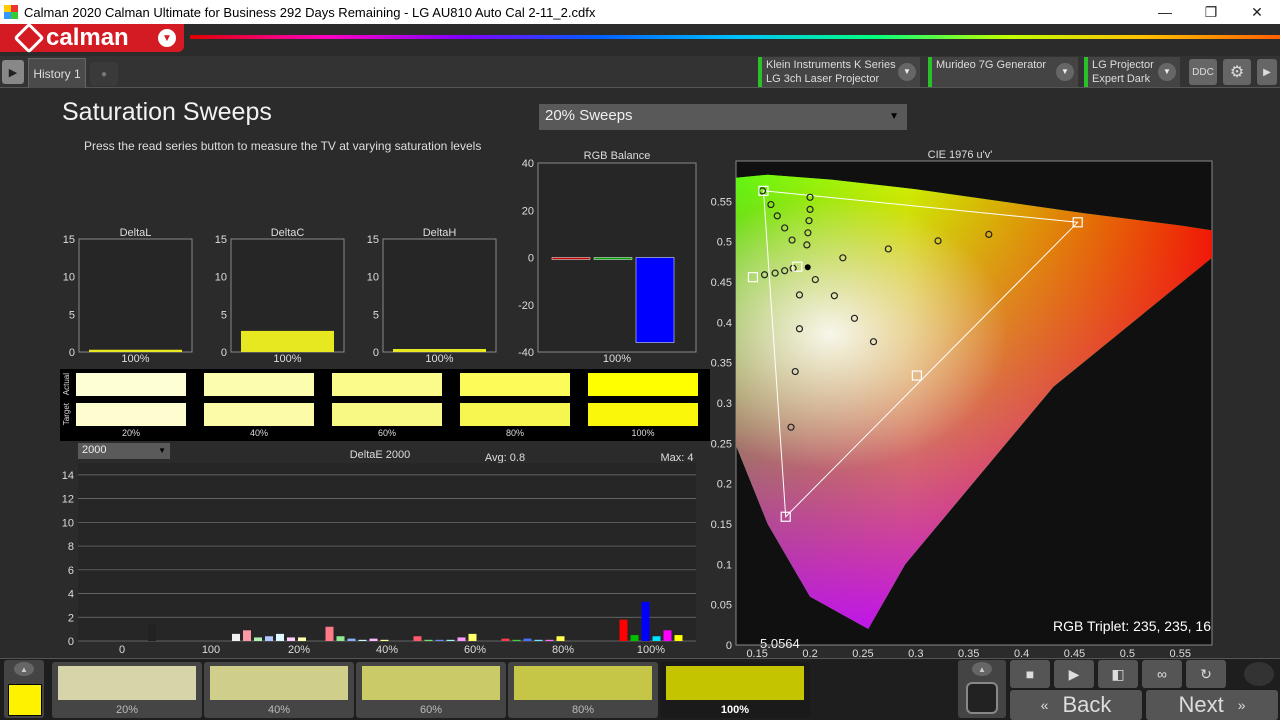  I want to click on current-color-panel: ▲, so click(24, 689).